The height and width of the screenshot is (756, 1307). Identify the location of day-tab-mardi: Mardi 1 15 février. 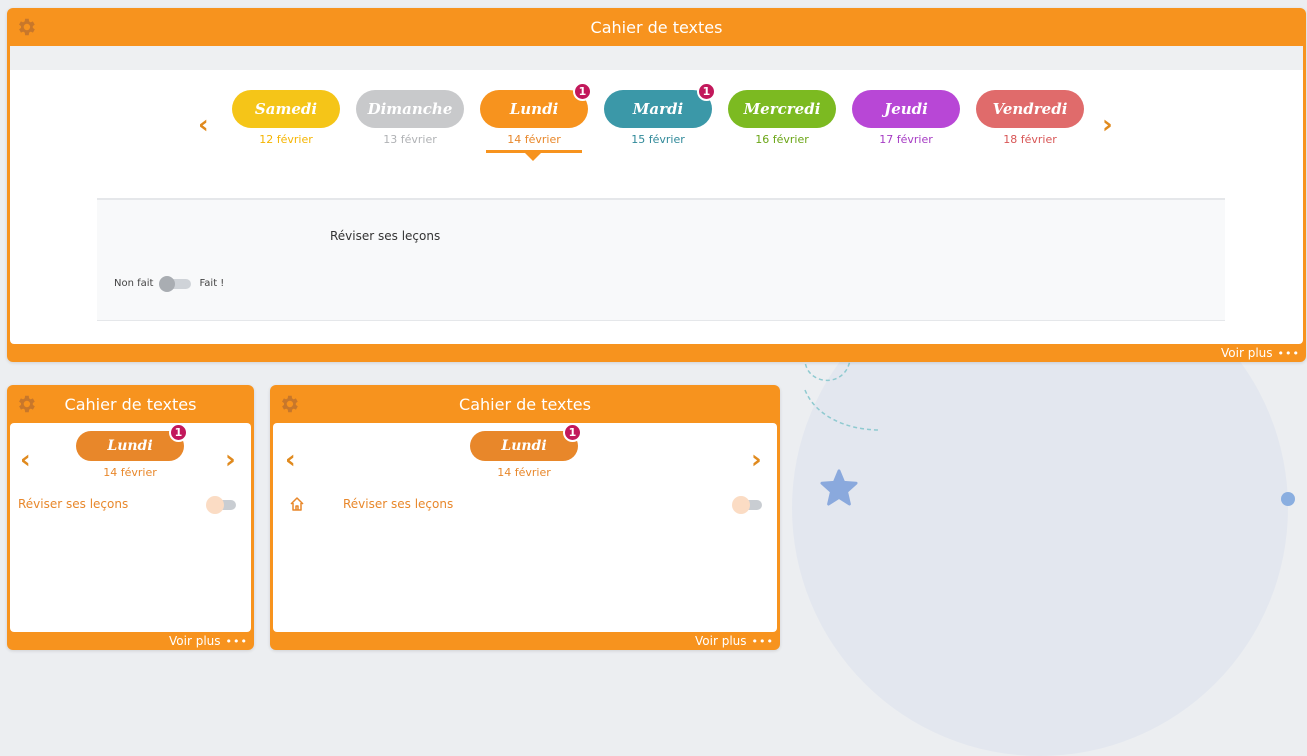
(660, 114).